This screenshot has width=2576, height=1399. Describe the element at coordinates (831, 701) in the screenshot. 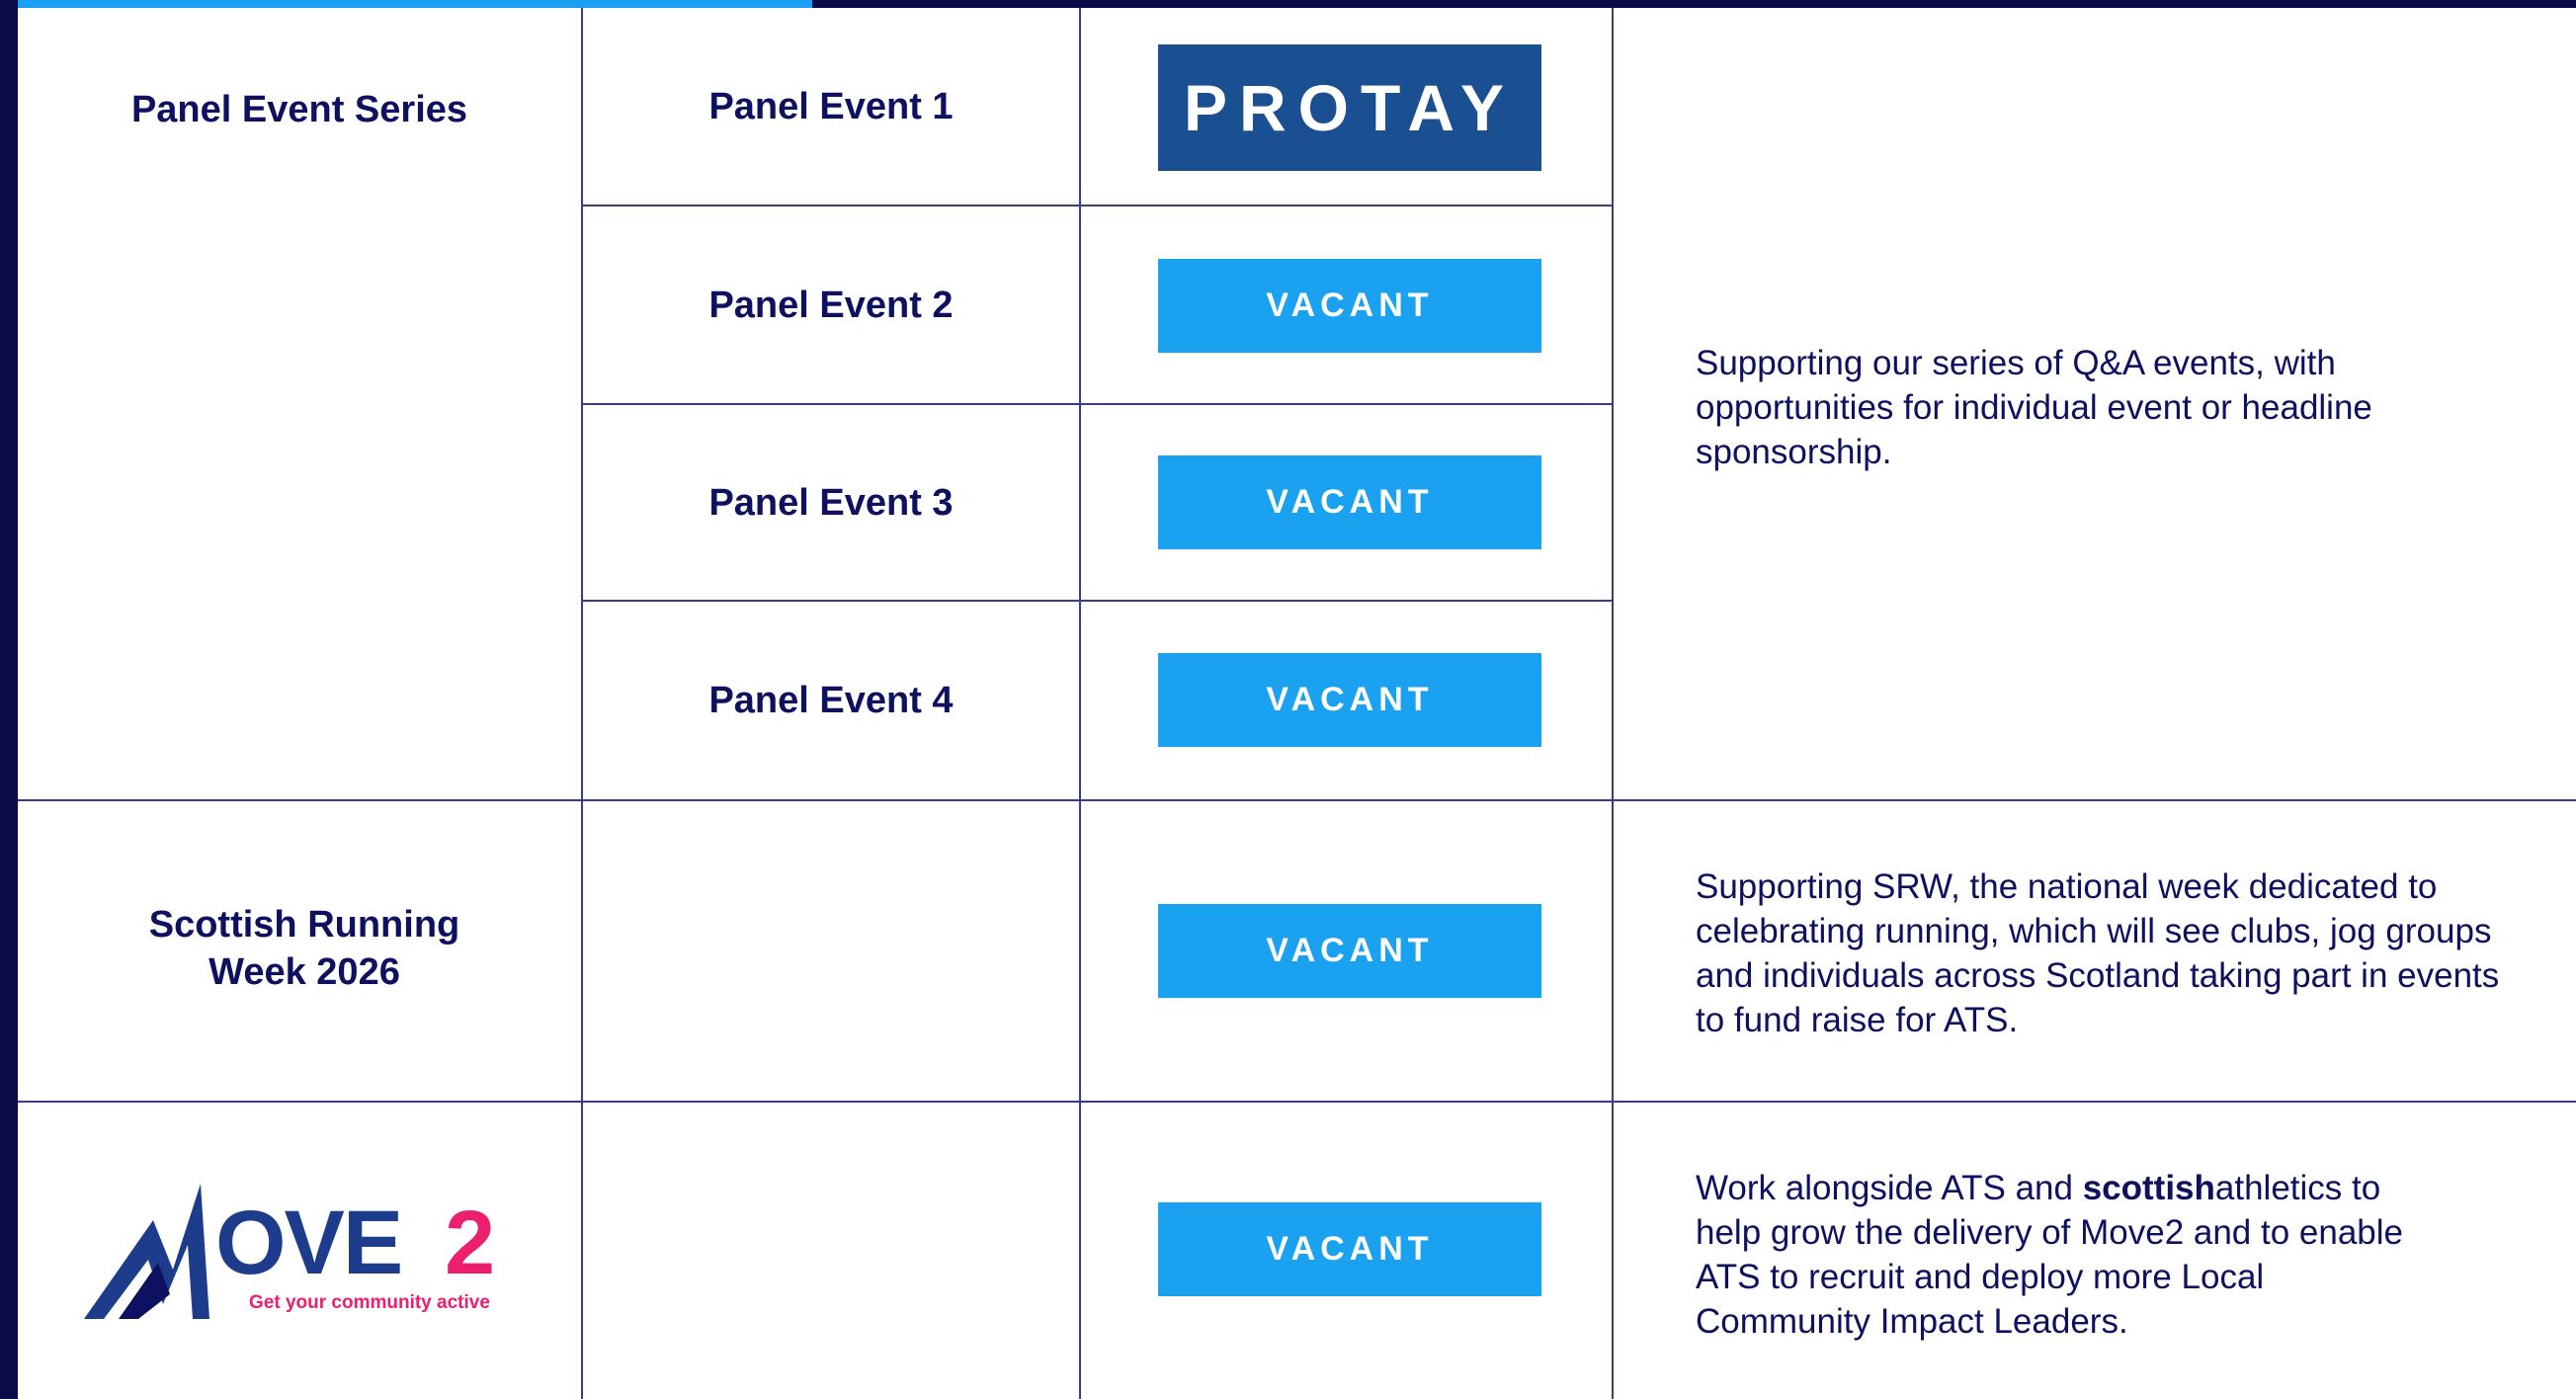

I see `panel-event-4-label: Panel Event 4` at that location.